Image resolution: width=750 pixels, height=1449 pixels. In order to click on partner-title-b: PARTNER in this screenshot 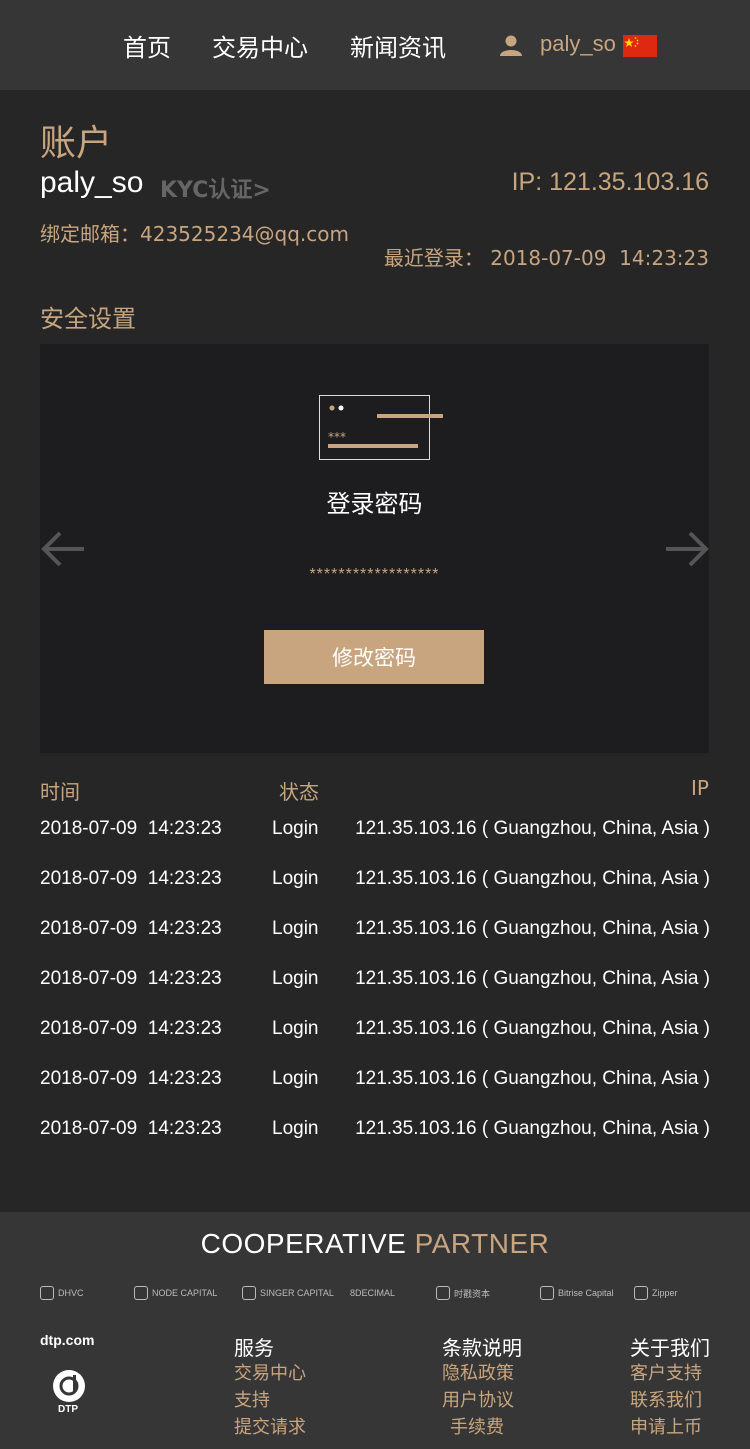, I will do `click(482, 1243)`.